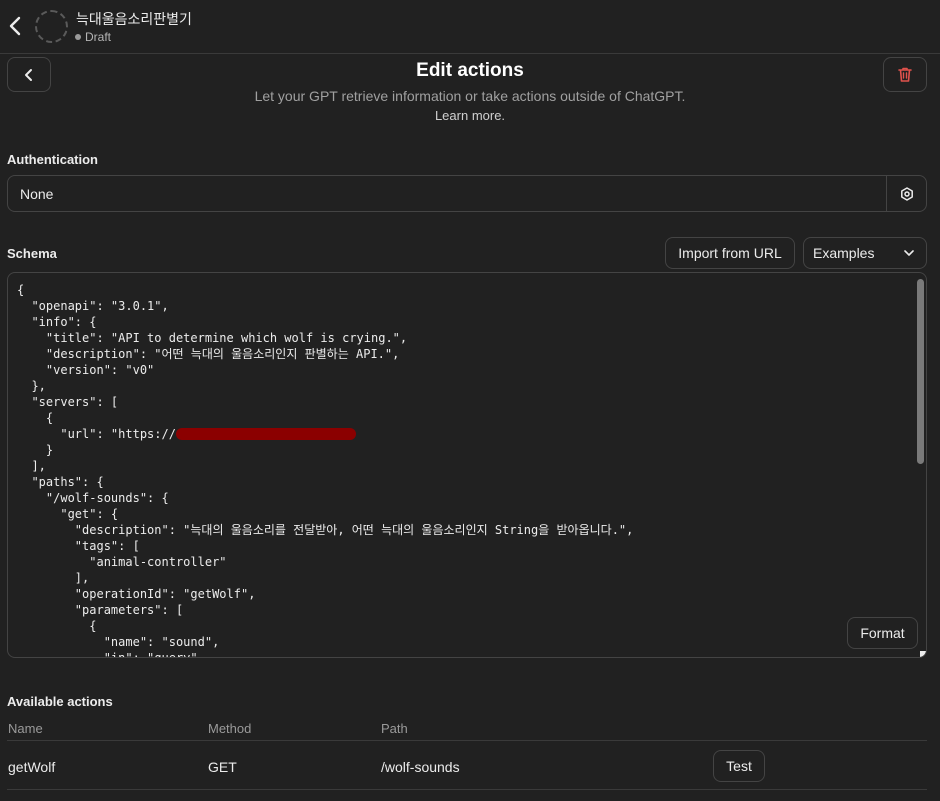 This screenshot has height=801, width=940. Describe the element at coordinates (32, 767) in the screenshot. I see `action-name: getWolf` at that location.